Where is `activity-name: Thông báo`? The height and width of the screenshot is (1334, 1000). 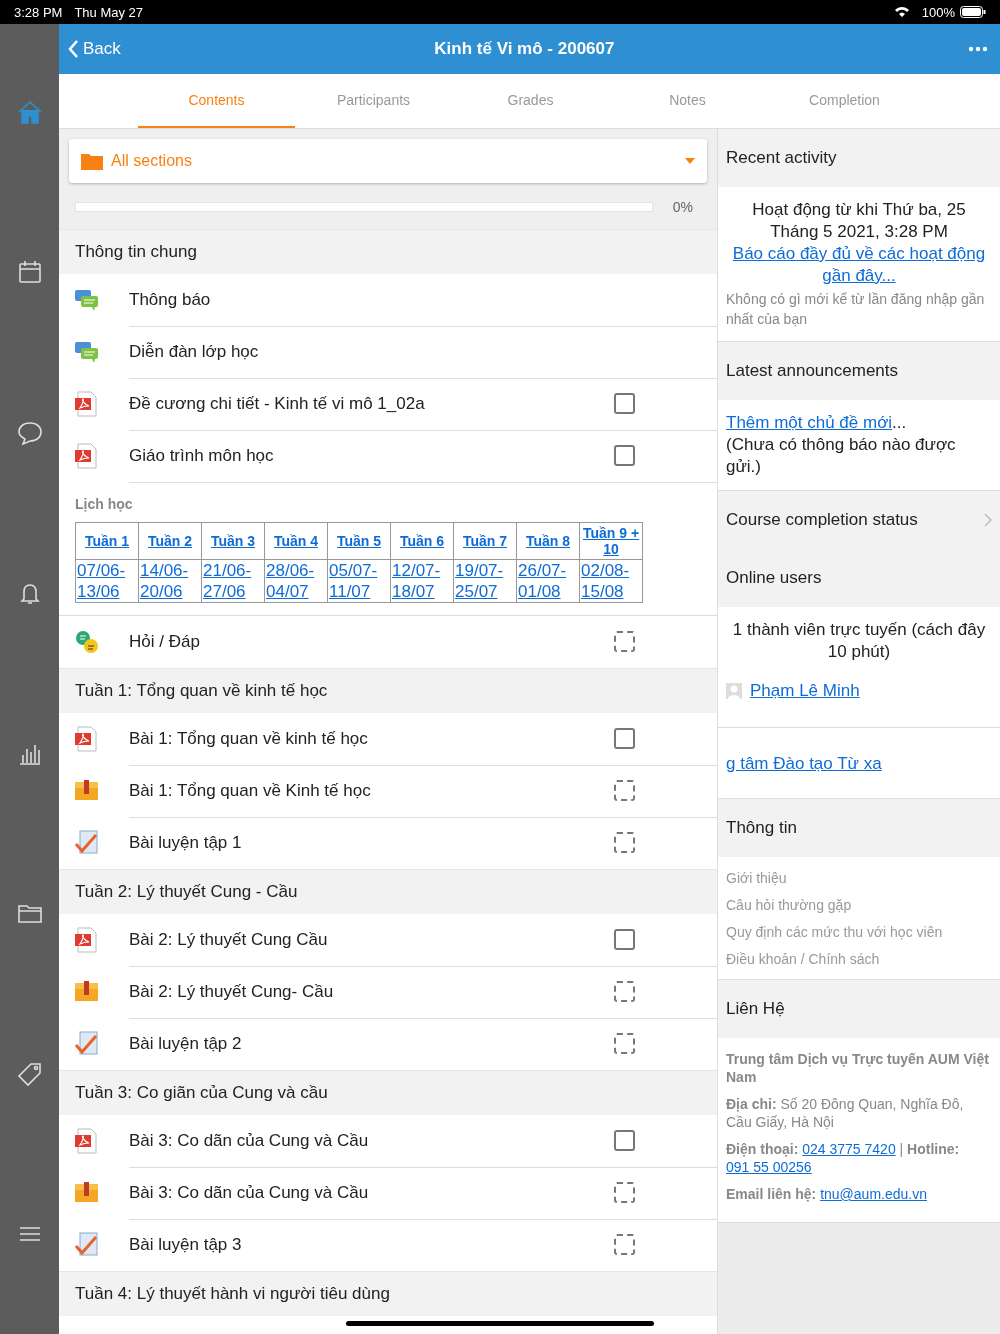 activity-name: Thông báo is located at coordinates (423, 299).